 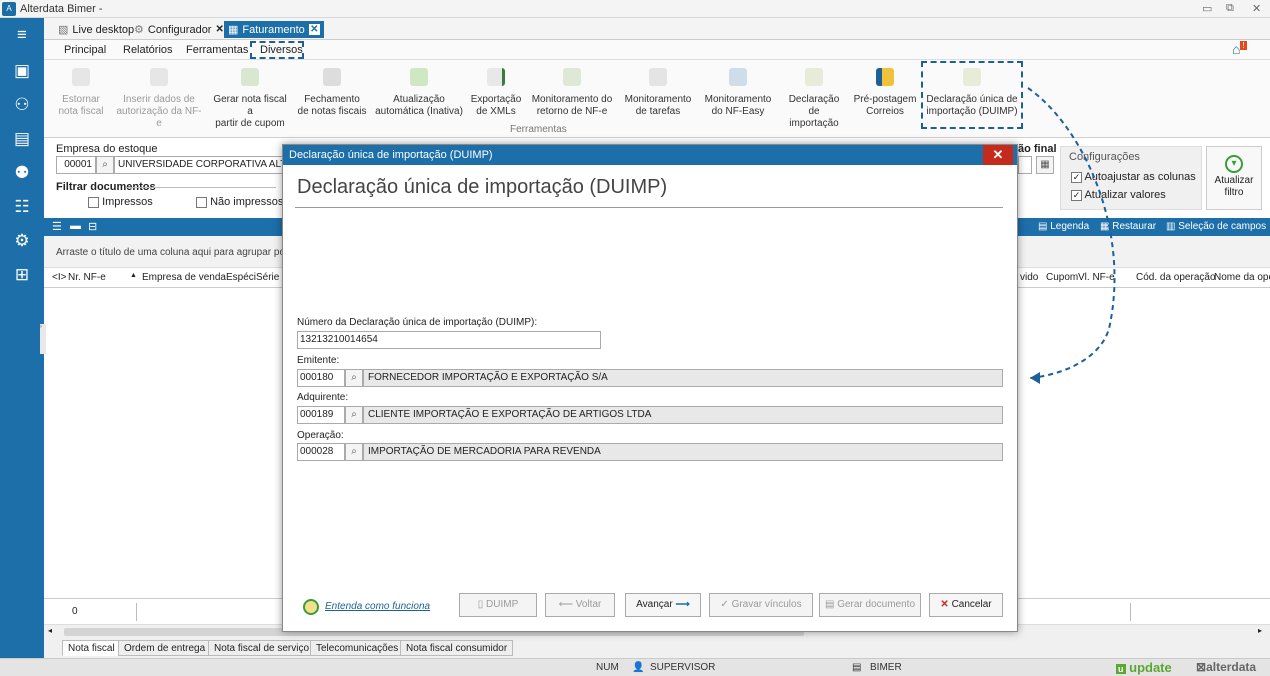 What do you see at coordinates (184, 277) in the screenshot?
I see `col-empresa-venda: Empresa de venda` at bounding box center [184, 277].